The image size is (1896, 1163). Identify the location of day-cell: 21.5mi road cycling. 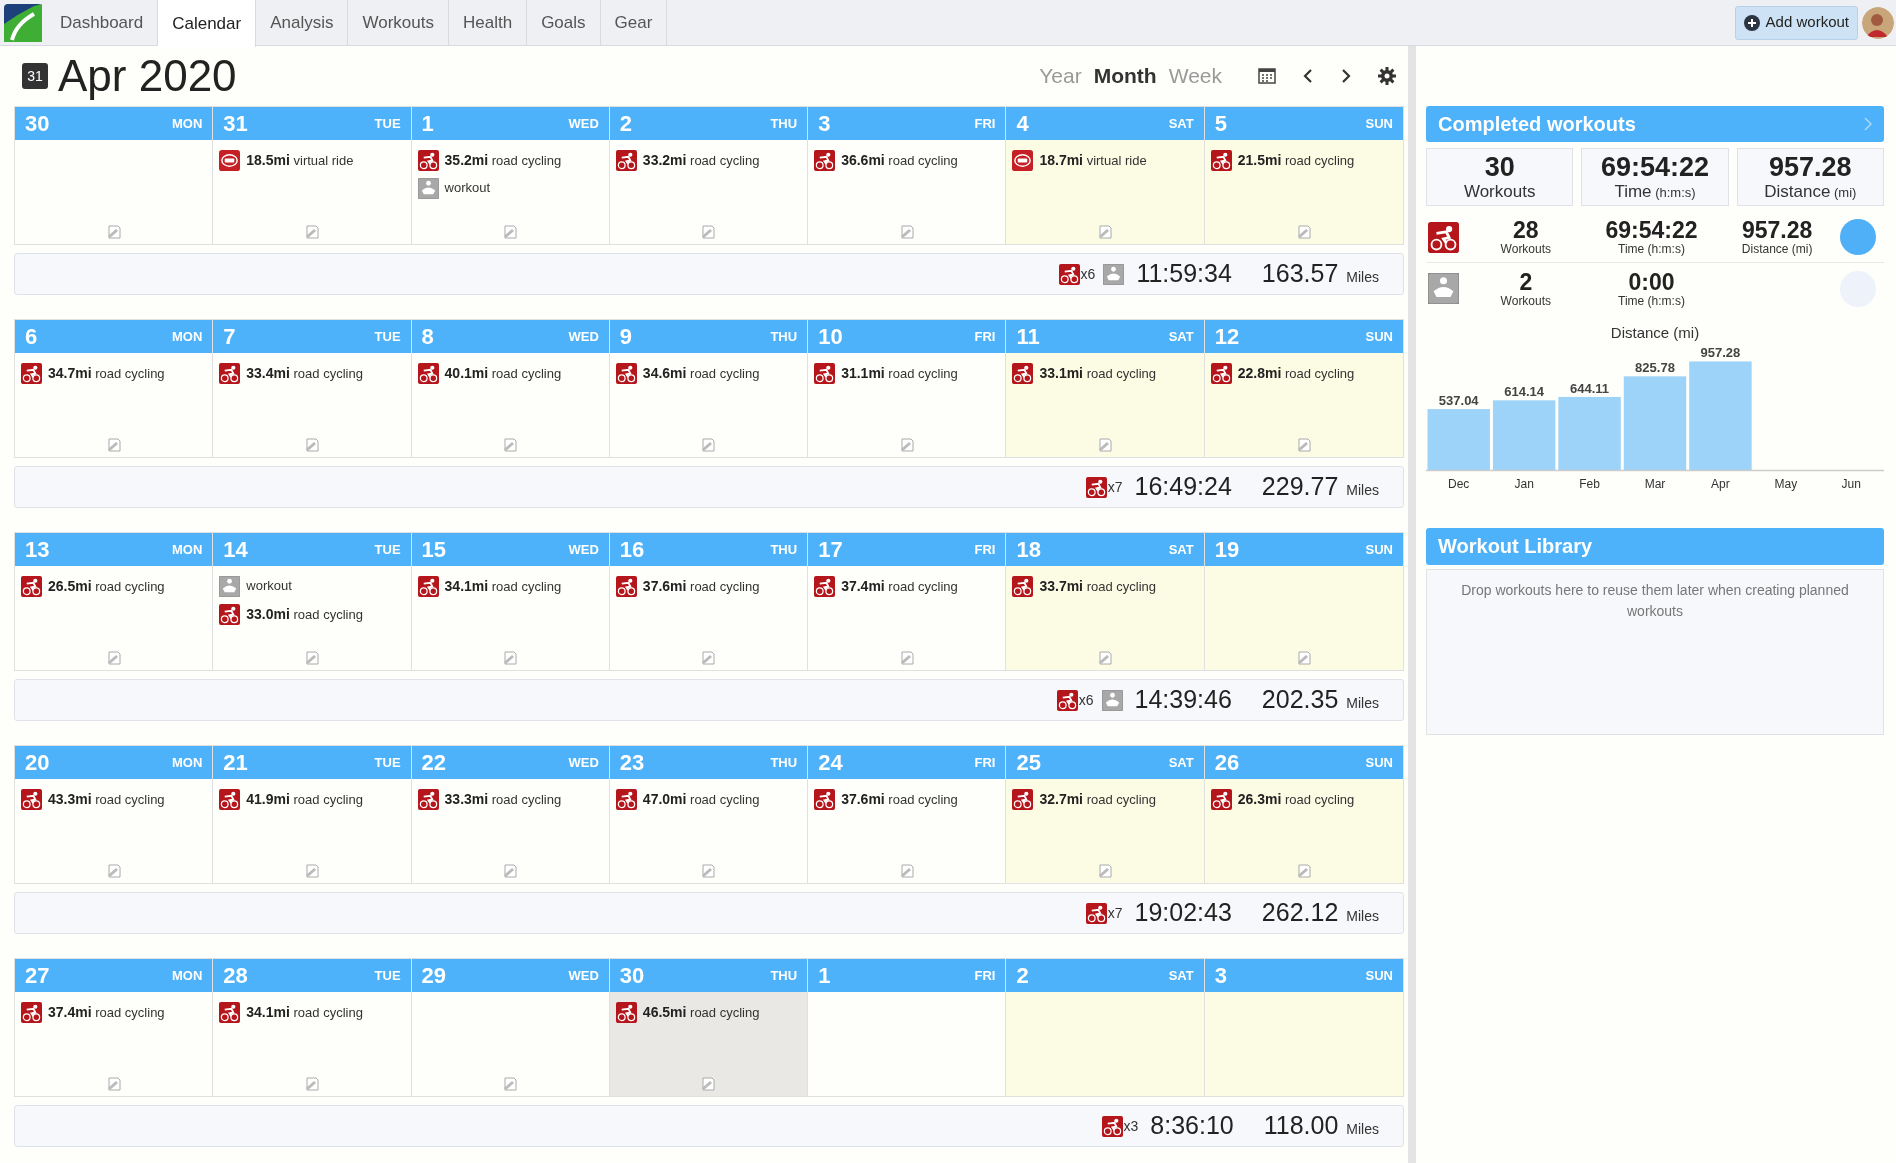
(1303, 192).